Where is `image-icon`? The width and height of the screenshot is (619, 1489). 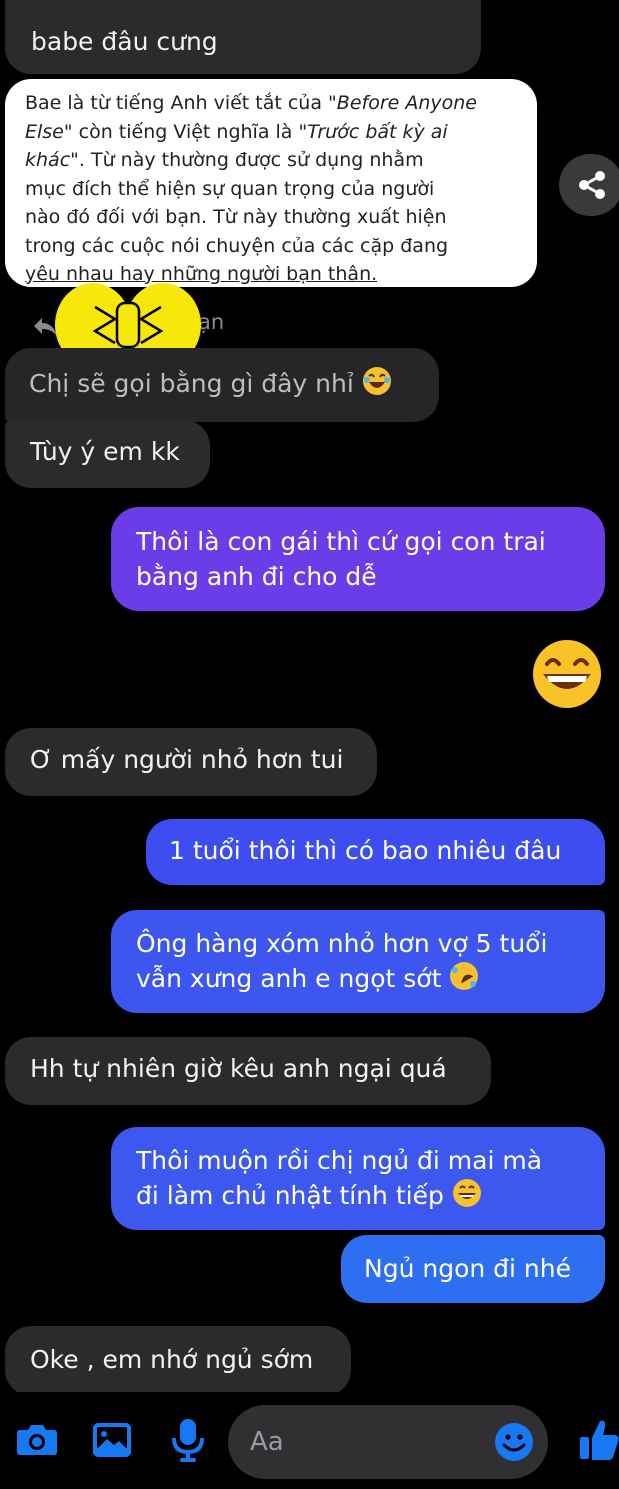 image-icon is located at coordinates (112, 1440).